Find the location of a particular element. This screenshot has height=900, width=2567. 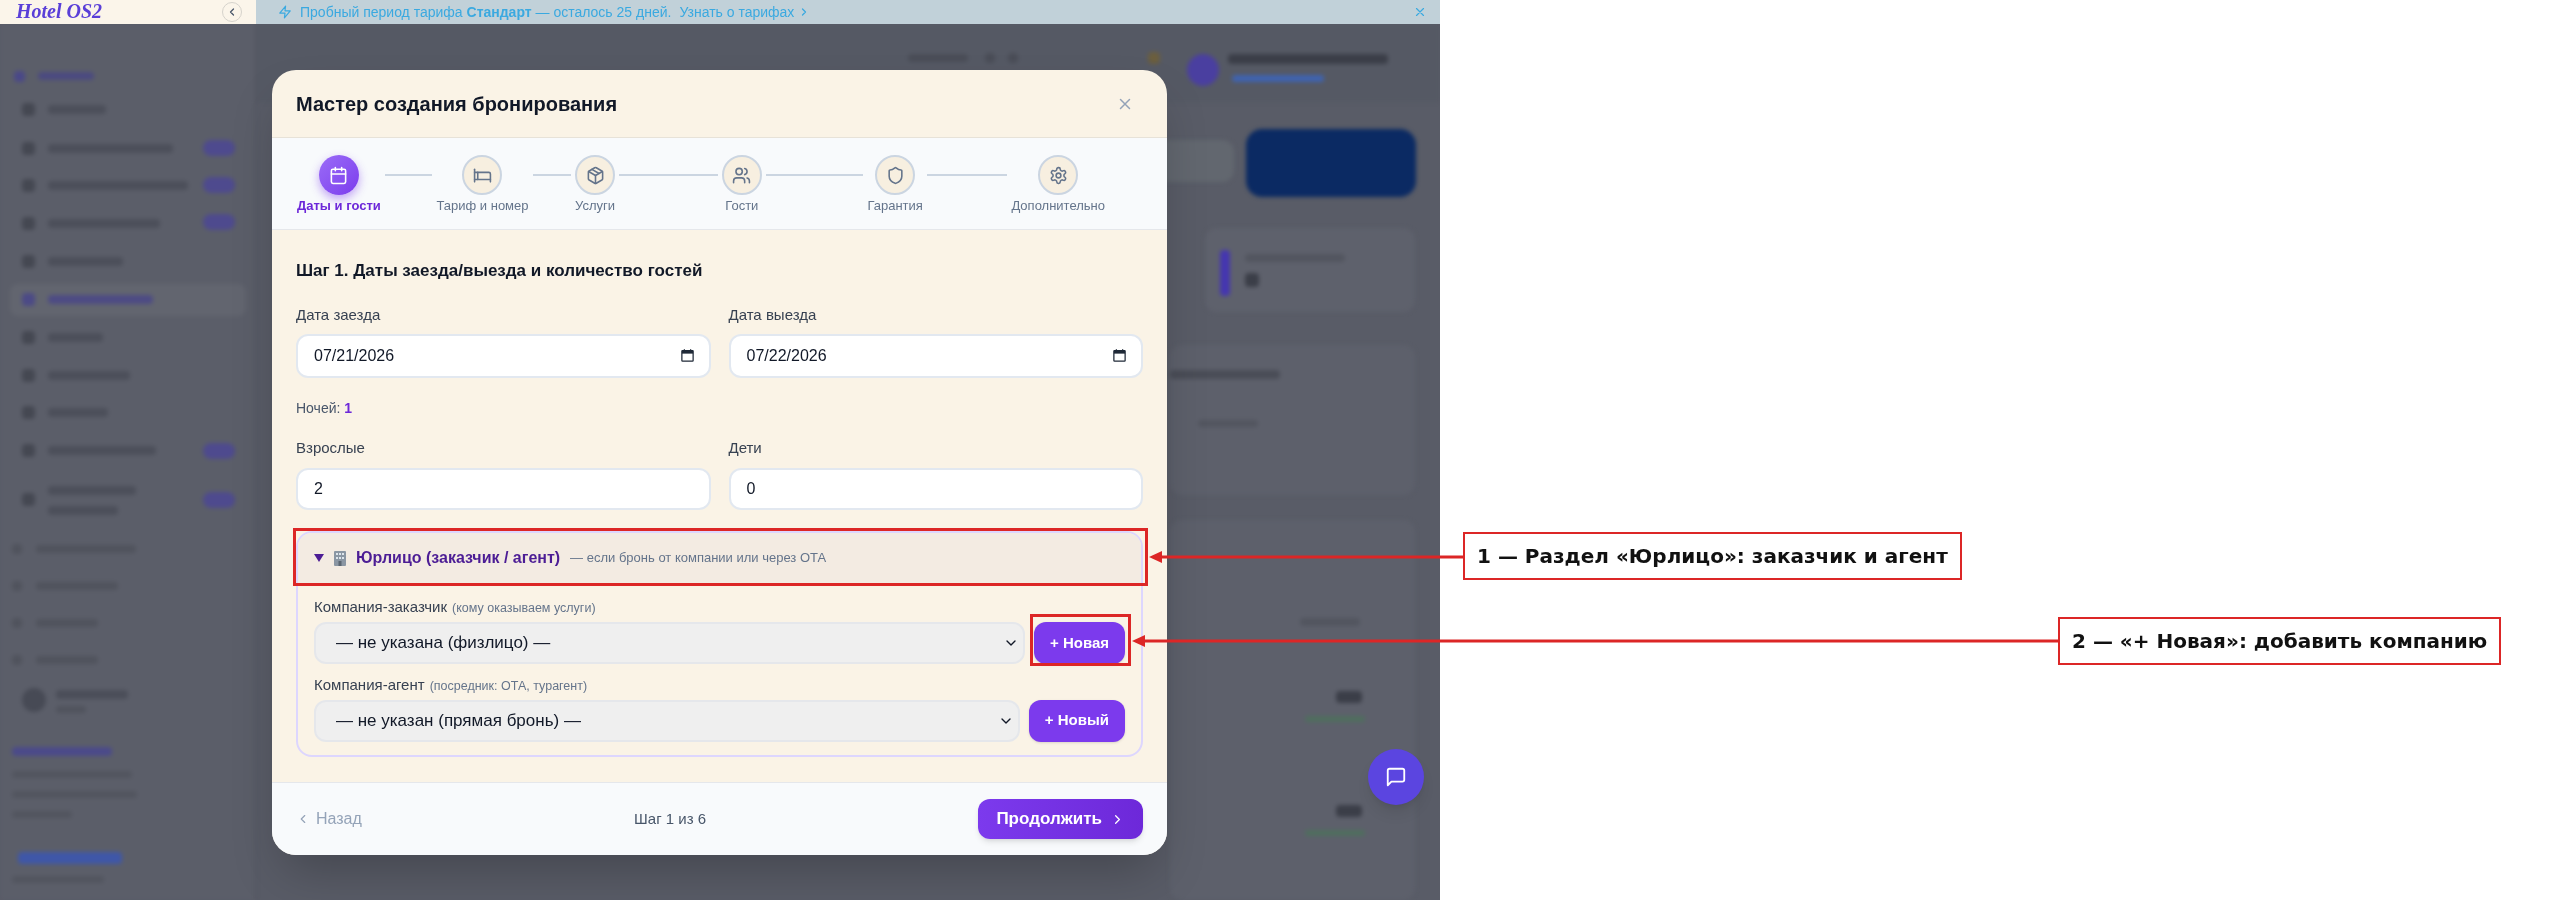

wizard-step: Услуги is located at coordinates (595, 184).